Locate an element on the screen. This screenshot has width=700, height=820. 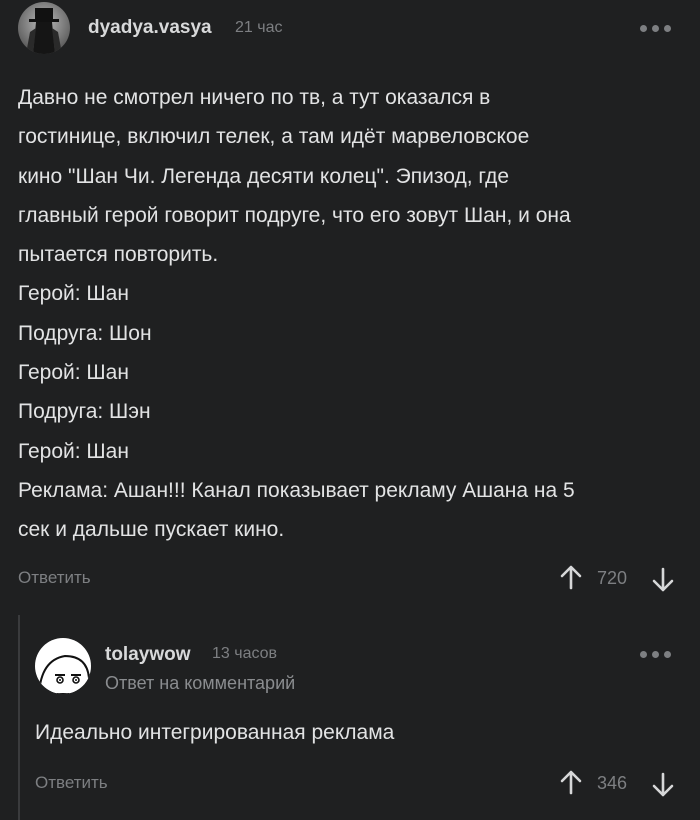
username: dyadya.vasya is located at coordinates (150, 28).